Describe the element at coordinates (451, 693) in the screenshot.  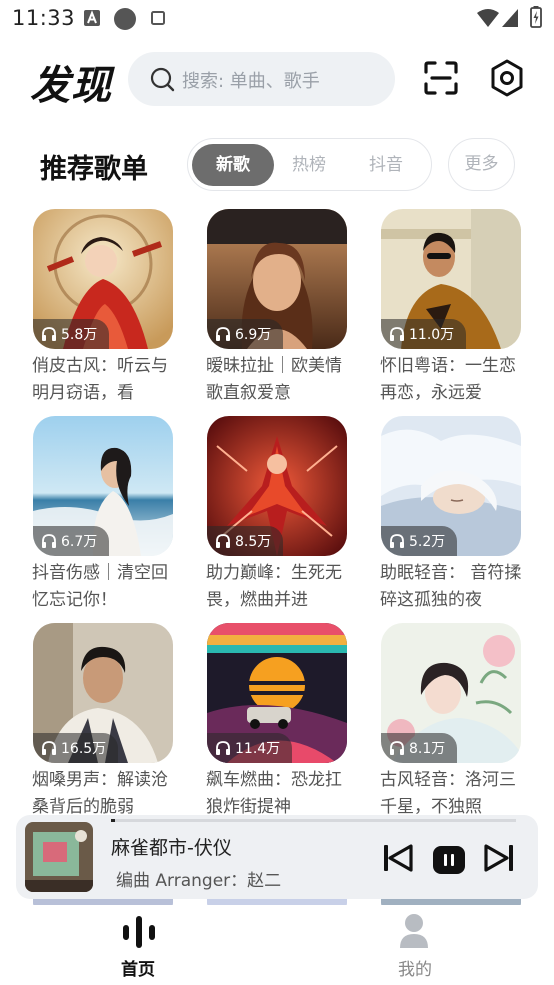
I see `playlist-cover: 8.1万` at that location.